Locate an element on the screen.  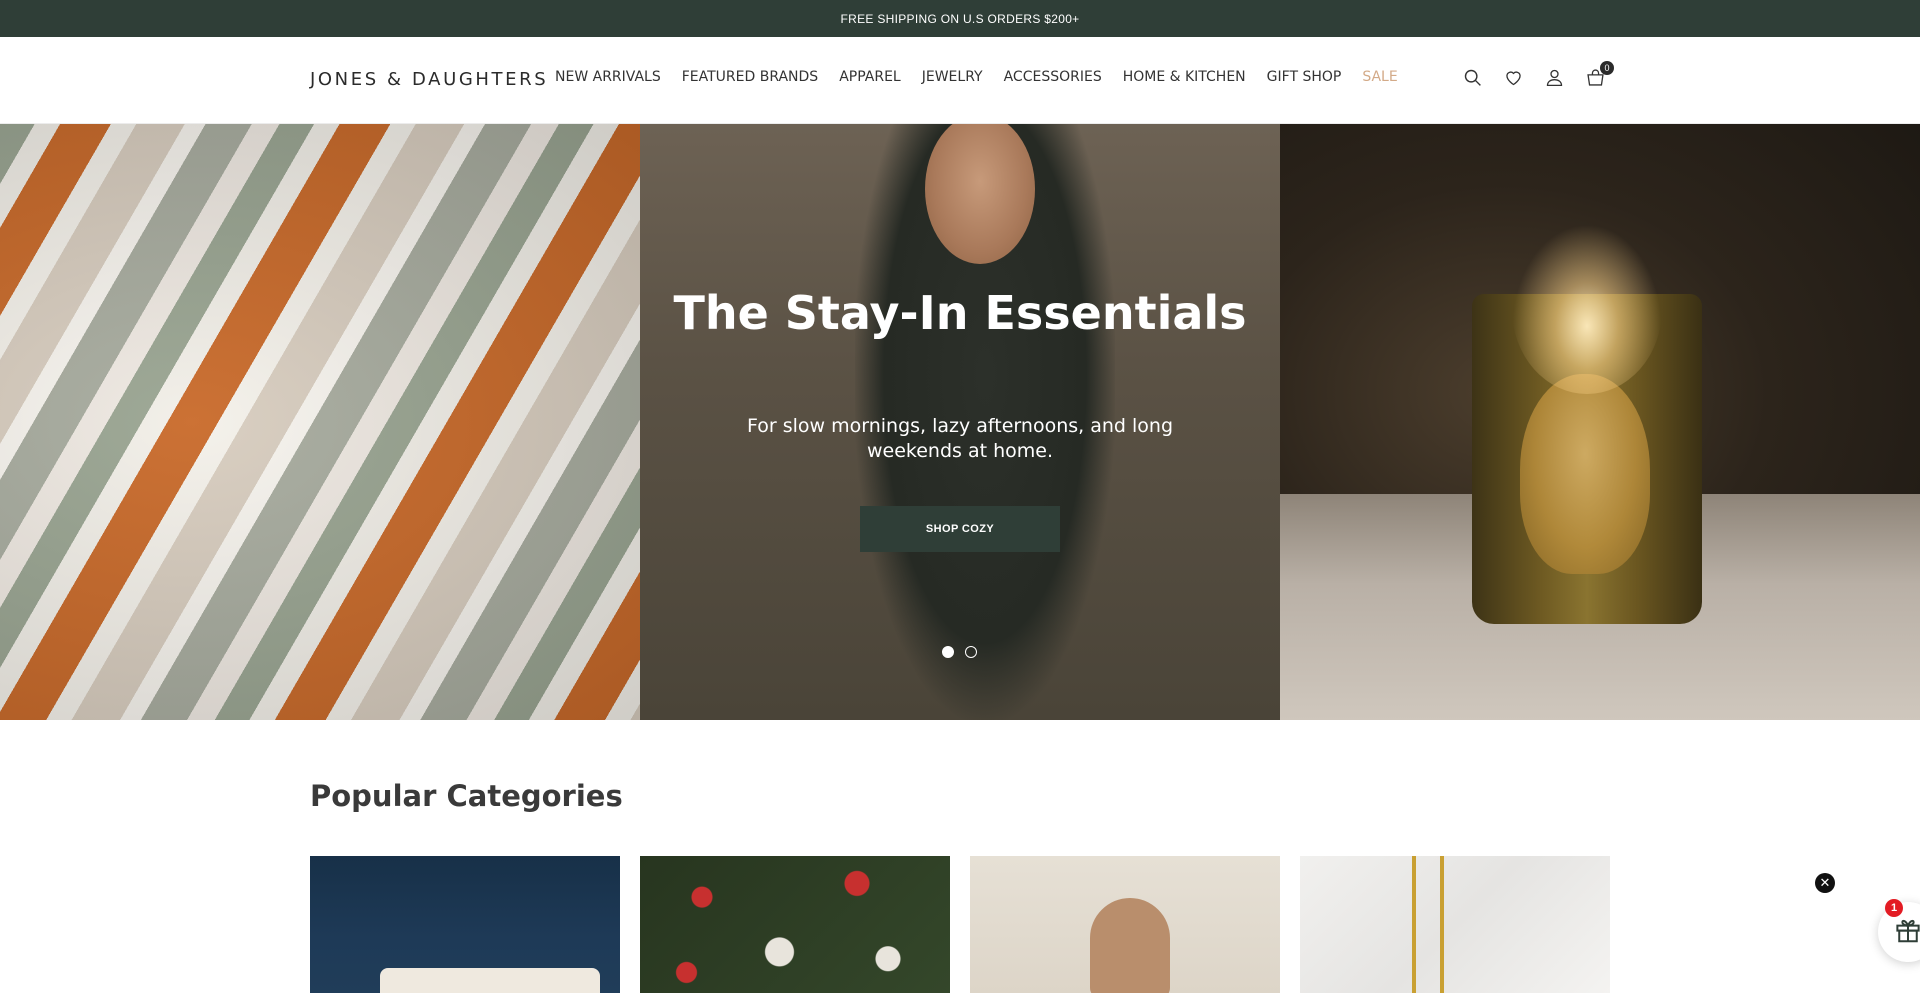
category-card-apparel is located at coordinates (1125, 924).